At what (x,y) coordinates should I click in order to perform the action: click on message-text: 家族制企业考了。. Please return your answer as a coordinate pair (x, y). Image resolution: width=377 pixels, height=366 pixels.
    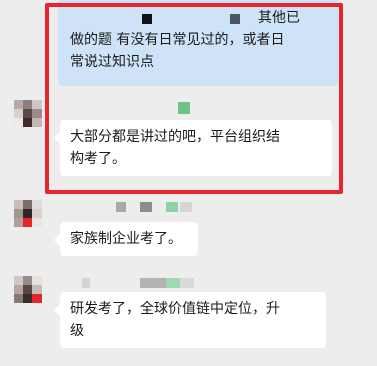
    Looking at the image, I should click on (126, 239).